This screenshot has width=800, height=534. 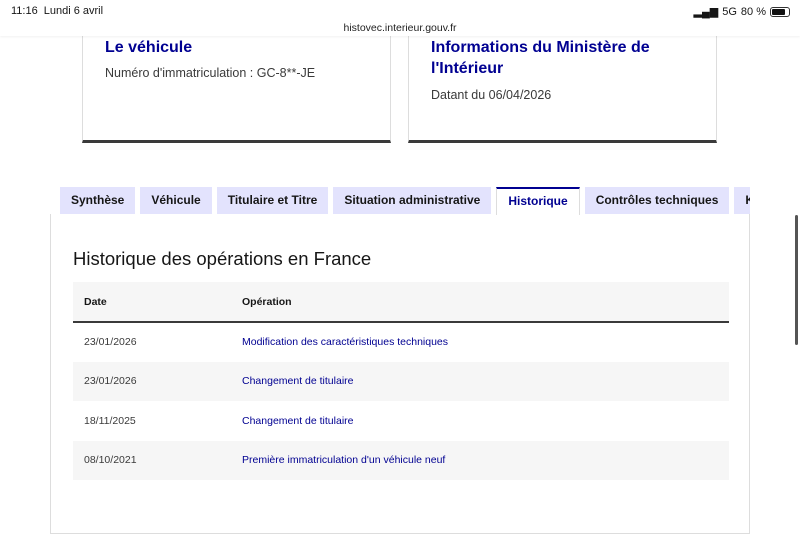 I want to click on card-text: Datant du 06/04/2026, so click(x=491, y=95).